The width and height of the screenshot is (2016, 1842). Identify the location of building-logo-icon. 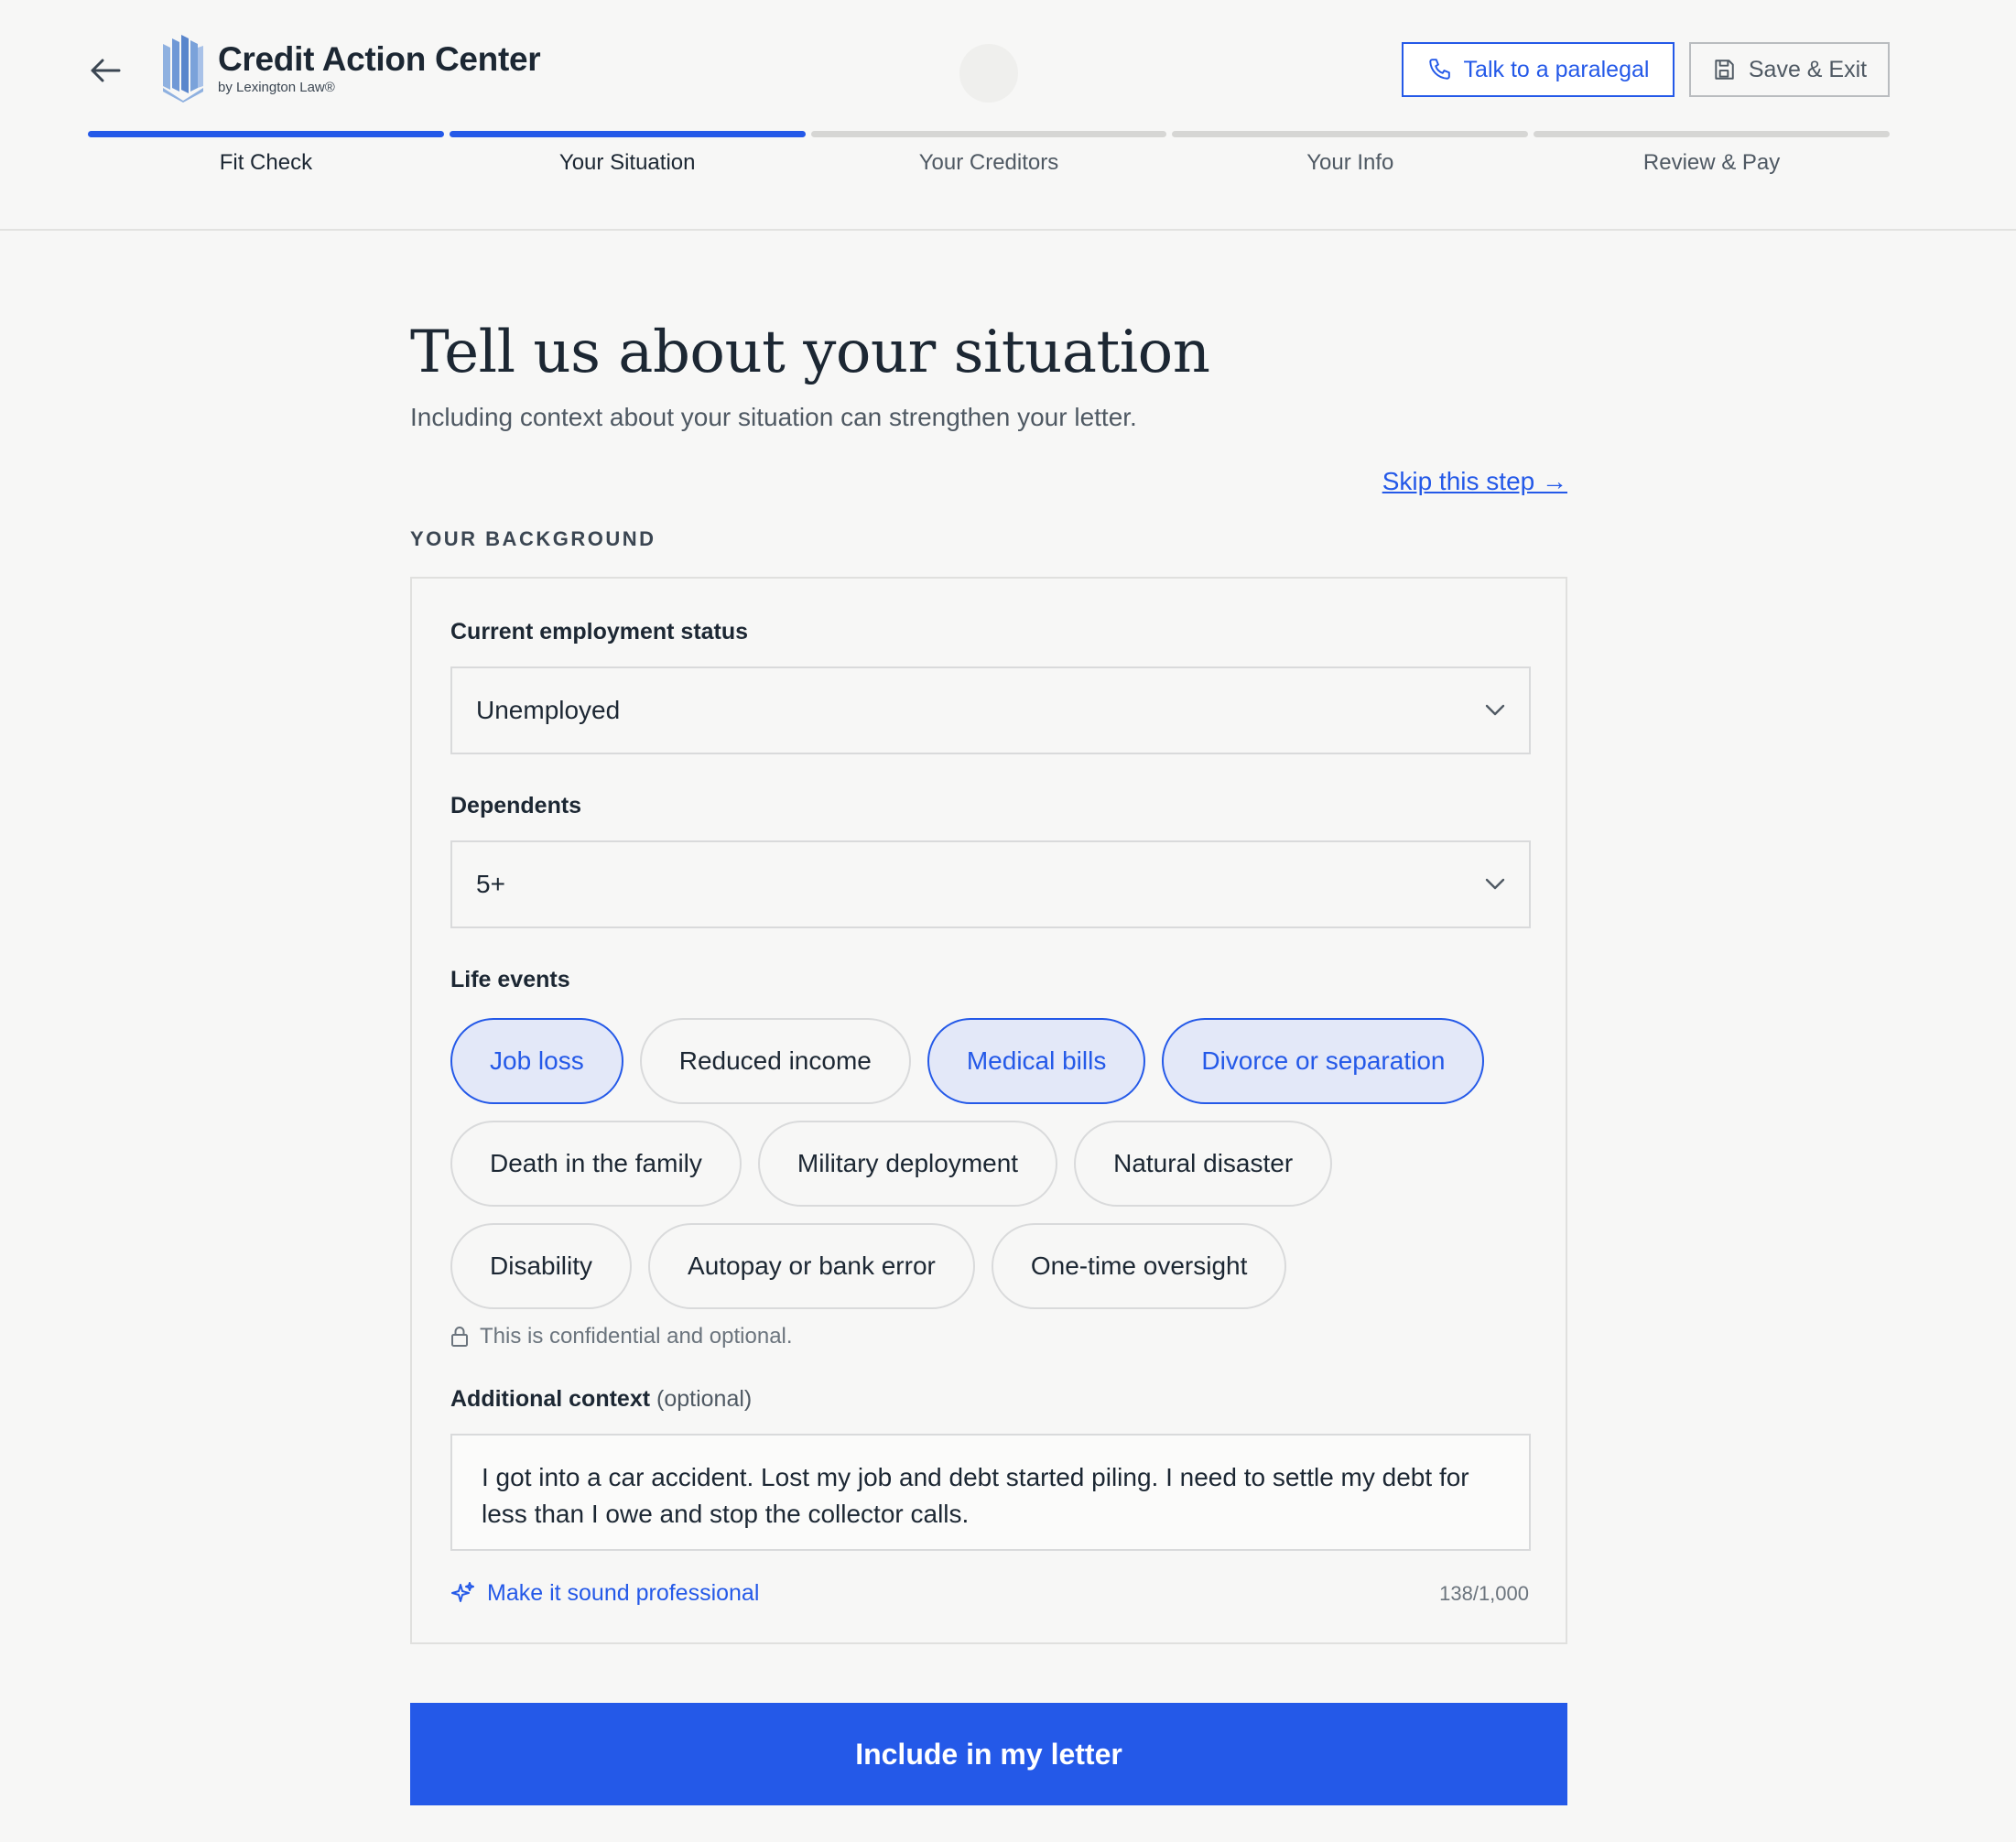
(183, 69).